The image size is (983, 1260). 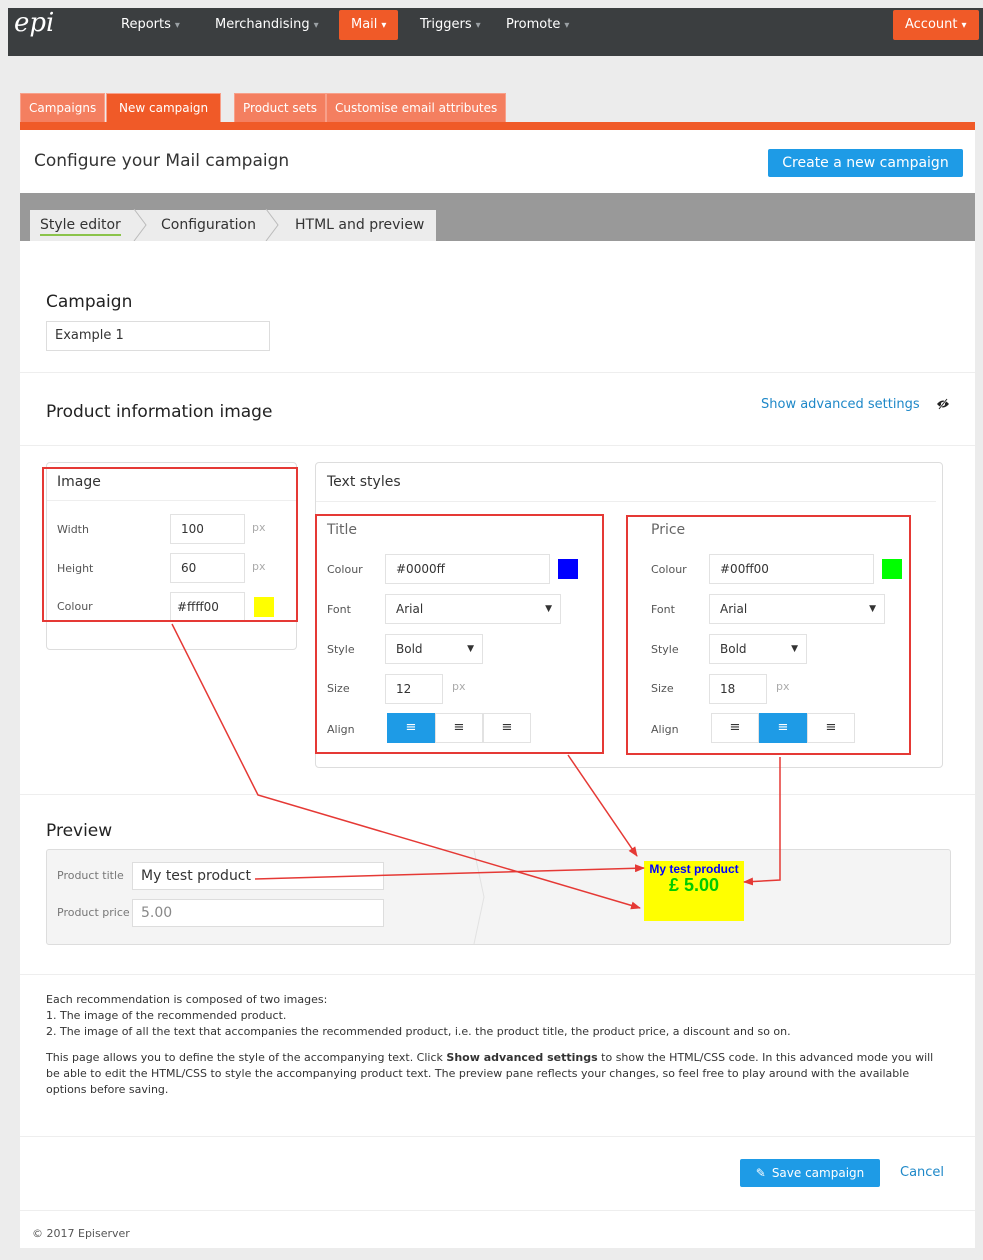 I want to click on product-title-label: Product title, so click(x=90, y=875).